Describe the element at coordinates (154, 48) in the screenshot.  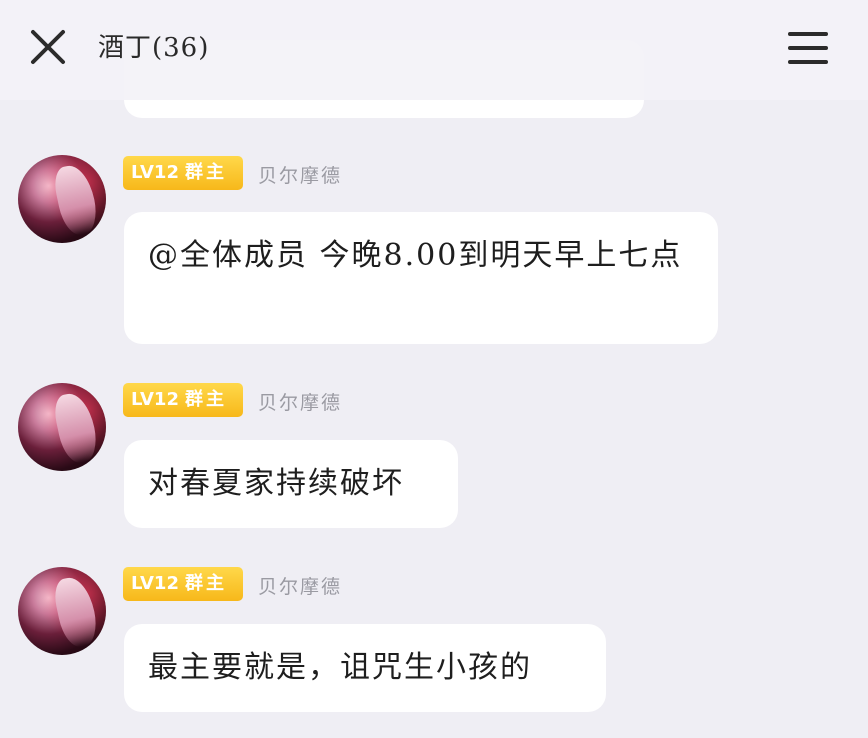
I see `chat-title: 酒丁(36)` at that location.